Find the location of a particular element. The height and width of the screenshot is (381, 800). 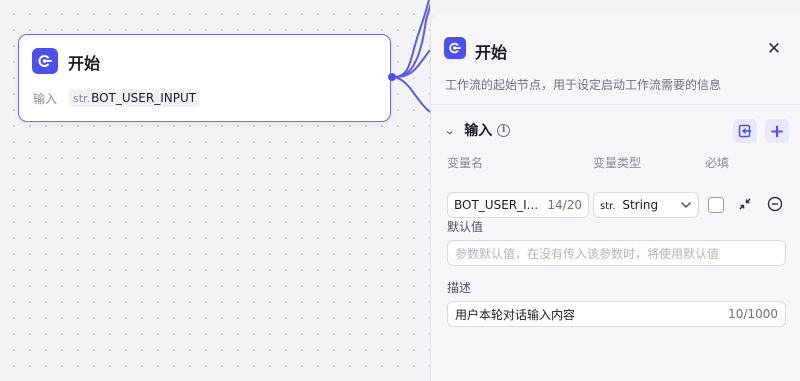

required-checkbox is located at coordinates (716, 205).